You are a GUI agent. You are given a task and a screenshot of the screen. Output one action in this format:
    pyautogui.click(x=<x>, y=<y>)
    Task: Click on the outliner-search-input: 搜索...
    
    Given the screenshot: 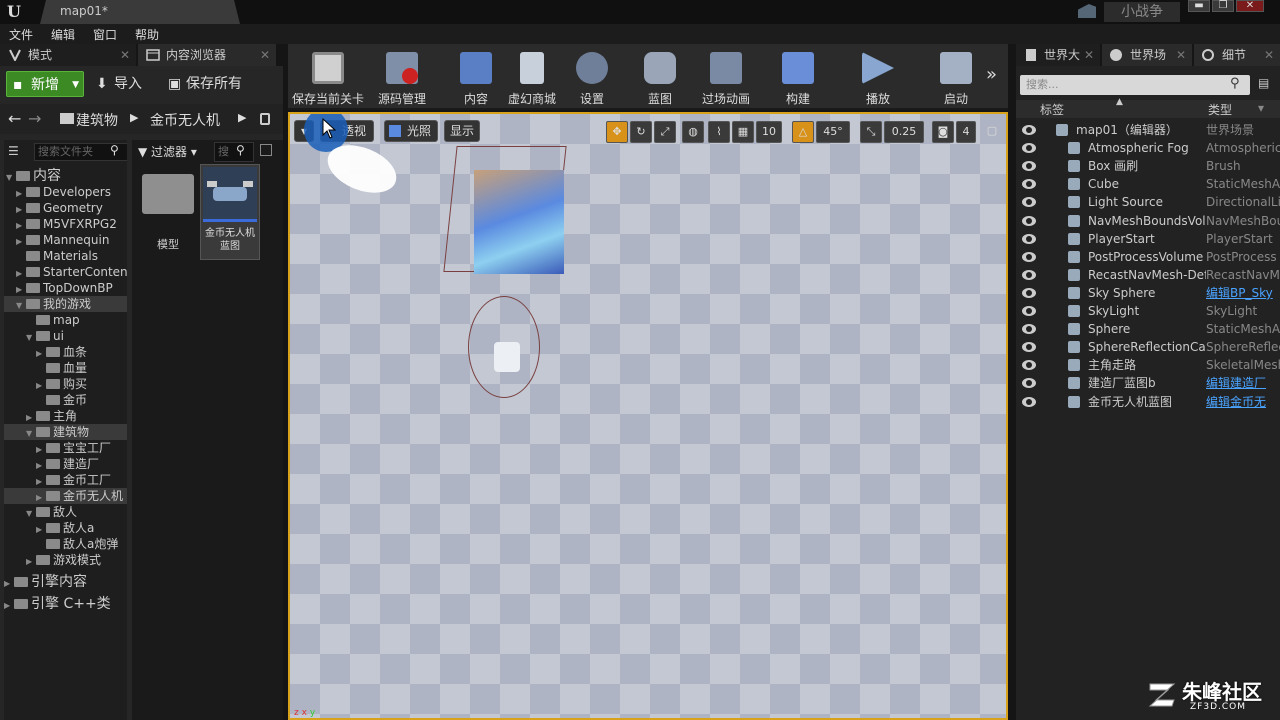 What is the action you would take?
    pyautogui.click(x=1135, y=85)
    